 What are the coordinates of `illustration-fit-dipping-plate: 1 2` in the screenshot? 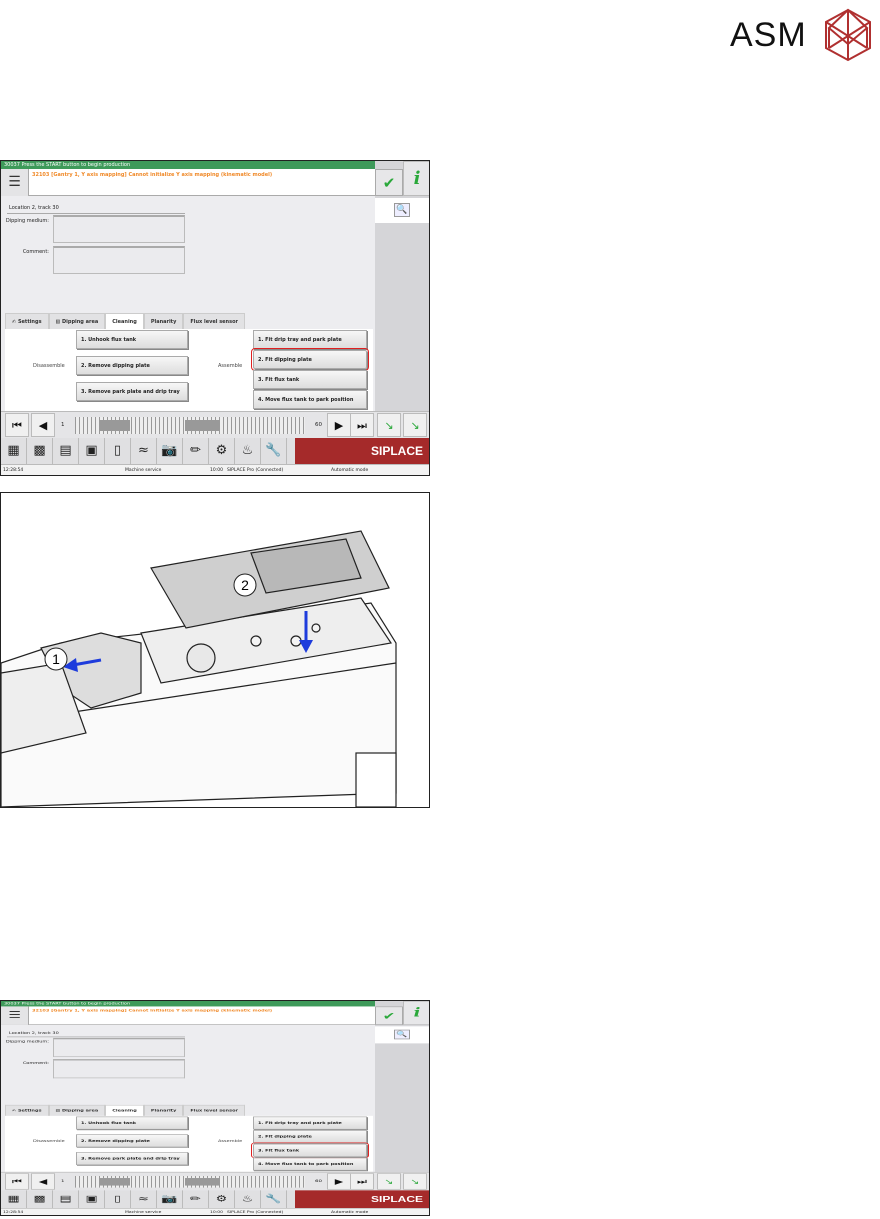 It's located at (215, 650).